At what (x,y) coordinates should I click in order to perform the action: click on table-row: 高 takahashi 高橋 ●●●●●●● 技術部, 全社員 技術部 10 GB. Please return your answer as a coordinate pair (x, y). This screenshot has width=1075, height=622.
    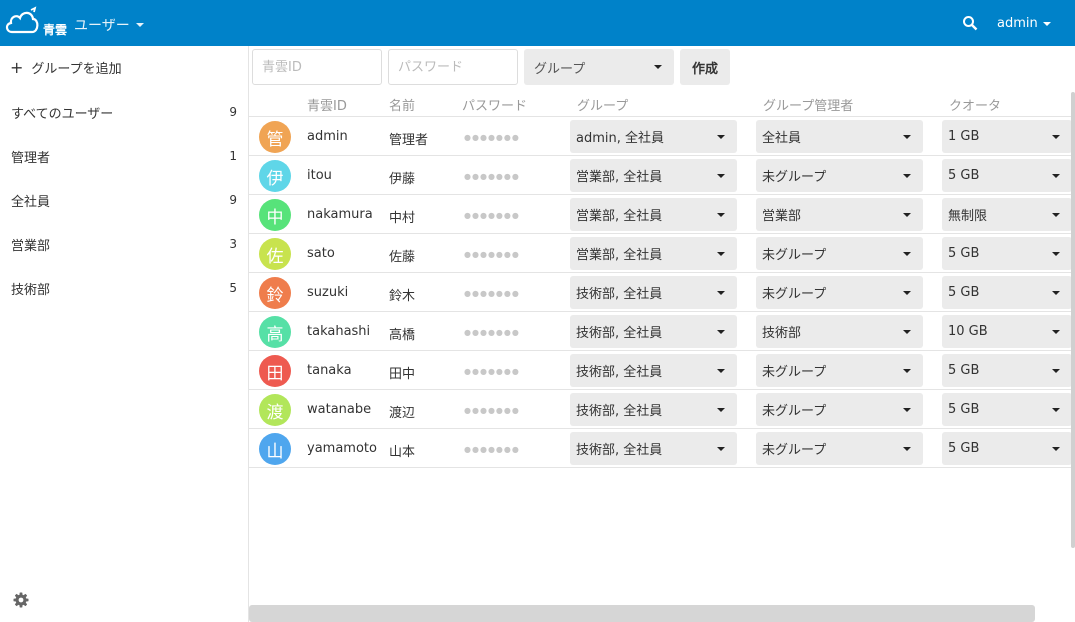
    Looking at the image, I should click on (661, 331).